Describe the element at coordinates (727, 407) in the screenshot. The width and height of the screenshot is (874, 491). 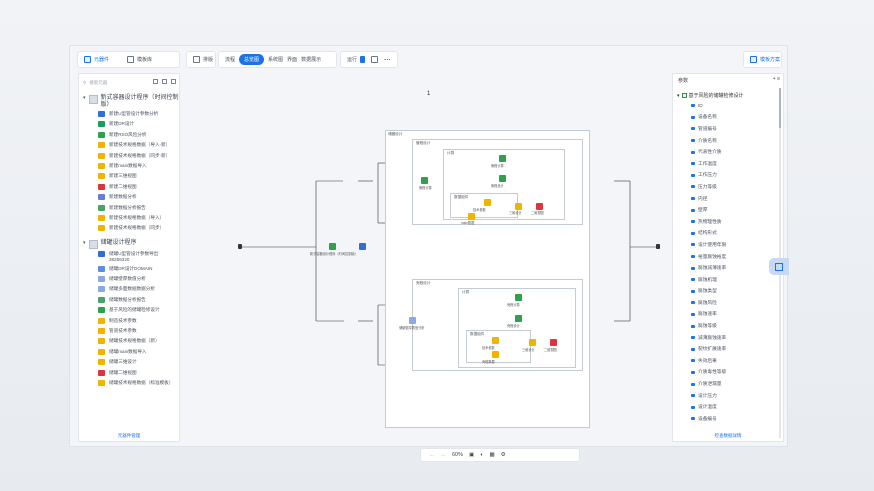
I see `parameter-item: 设计温度` at that location.